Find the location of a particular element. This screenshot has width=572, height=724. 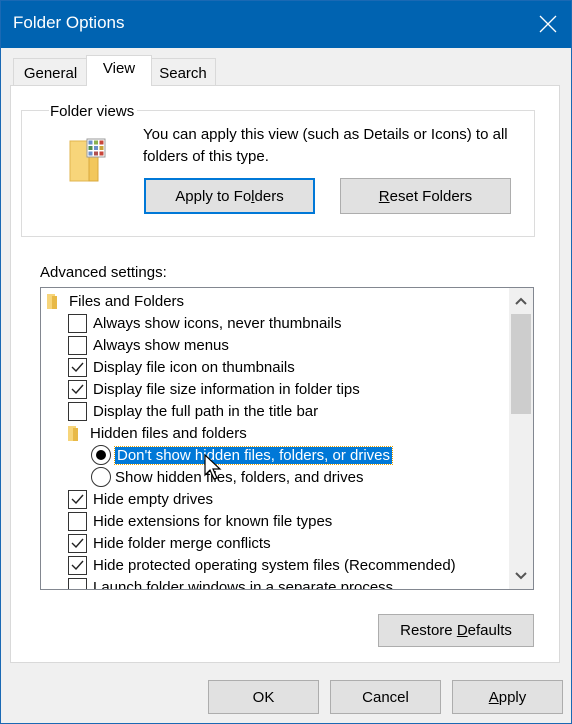

ok-button: OK is located at coordinates (263, 697).